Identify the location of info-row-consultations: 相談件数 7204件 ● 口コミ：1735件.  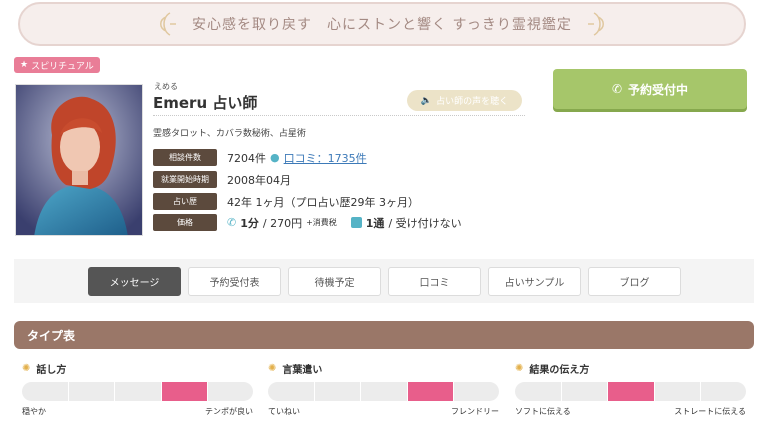
(260, 157).